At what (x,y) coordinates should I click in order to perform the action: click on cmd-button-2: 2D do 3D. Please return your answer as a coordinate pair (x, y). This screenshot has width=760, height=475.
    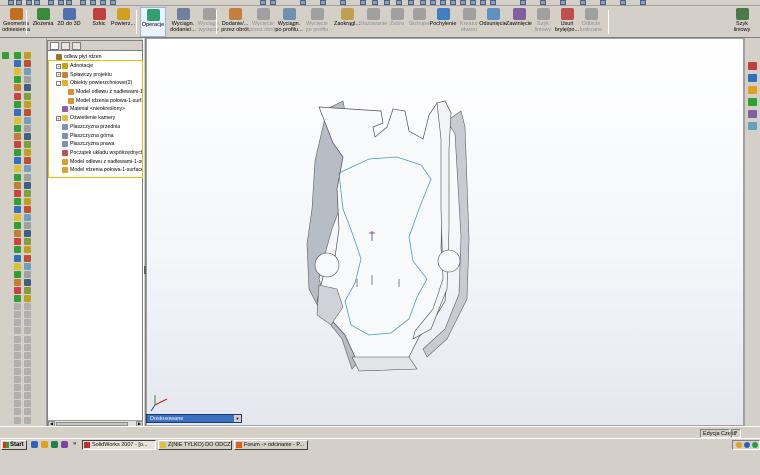
    Looking at the image, I should click on (69, 22).